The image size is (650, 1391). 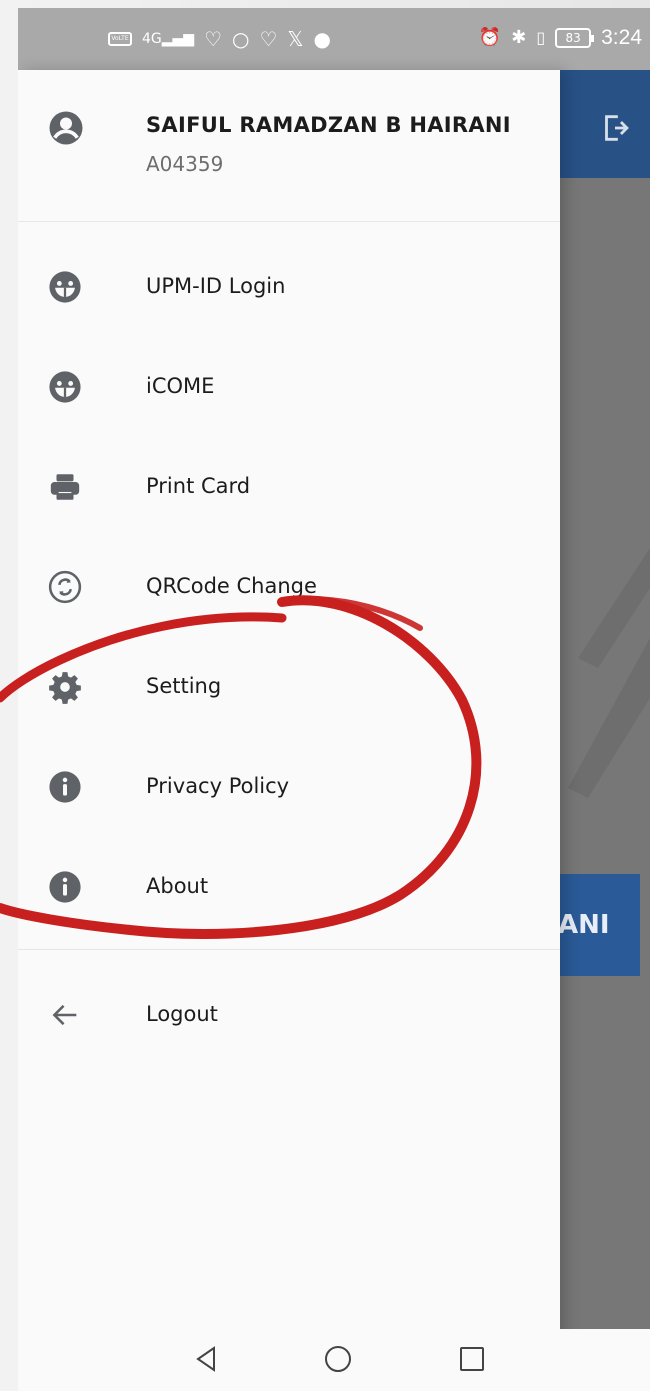 I want to click on app-name-fragment: ANI, so click(x=584, y=925).